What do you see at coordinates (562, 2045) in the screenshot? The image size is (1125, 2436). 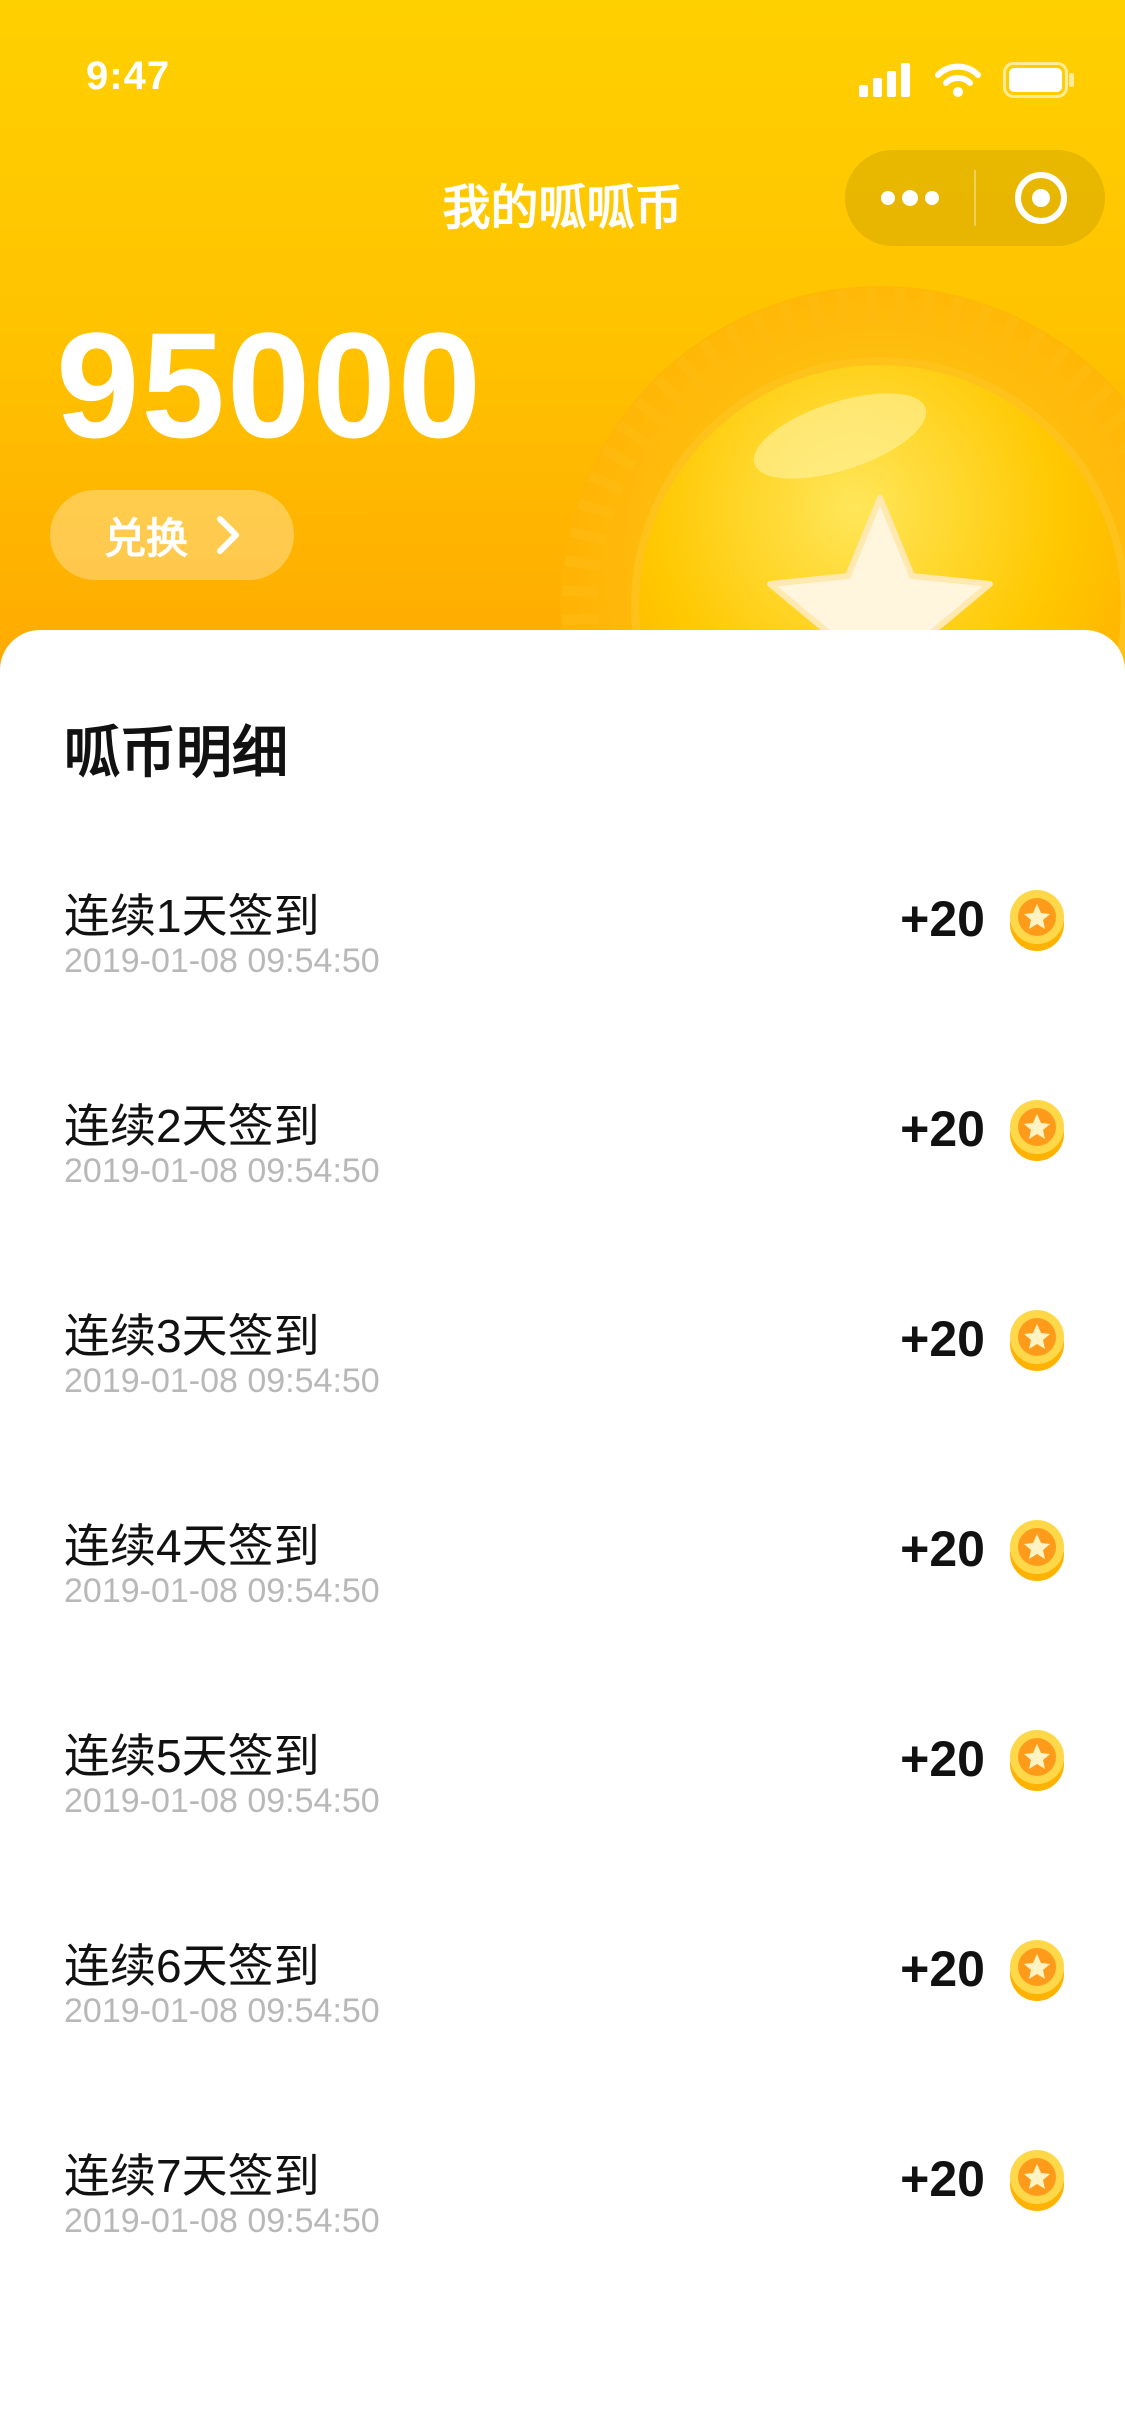 I see `record-row: 连续6天签到 2019-01-08 09:54:50 +20` at bounding box center [562, 2045].